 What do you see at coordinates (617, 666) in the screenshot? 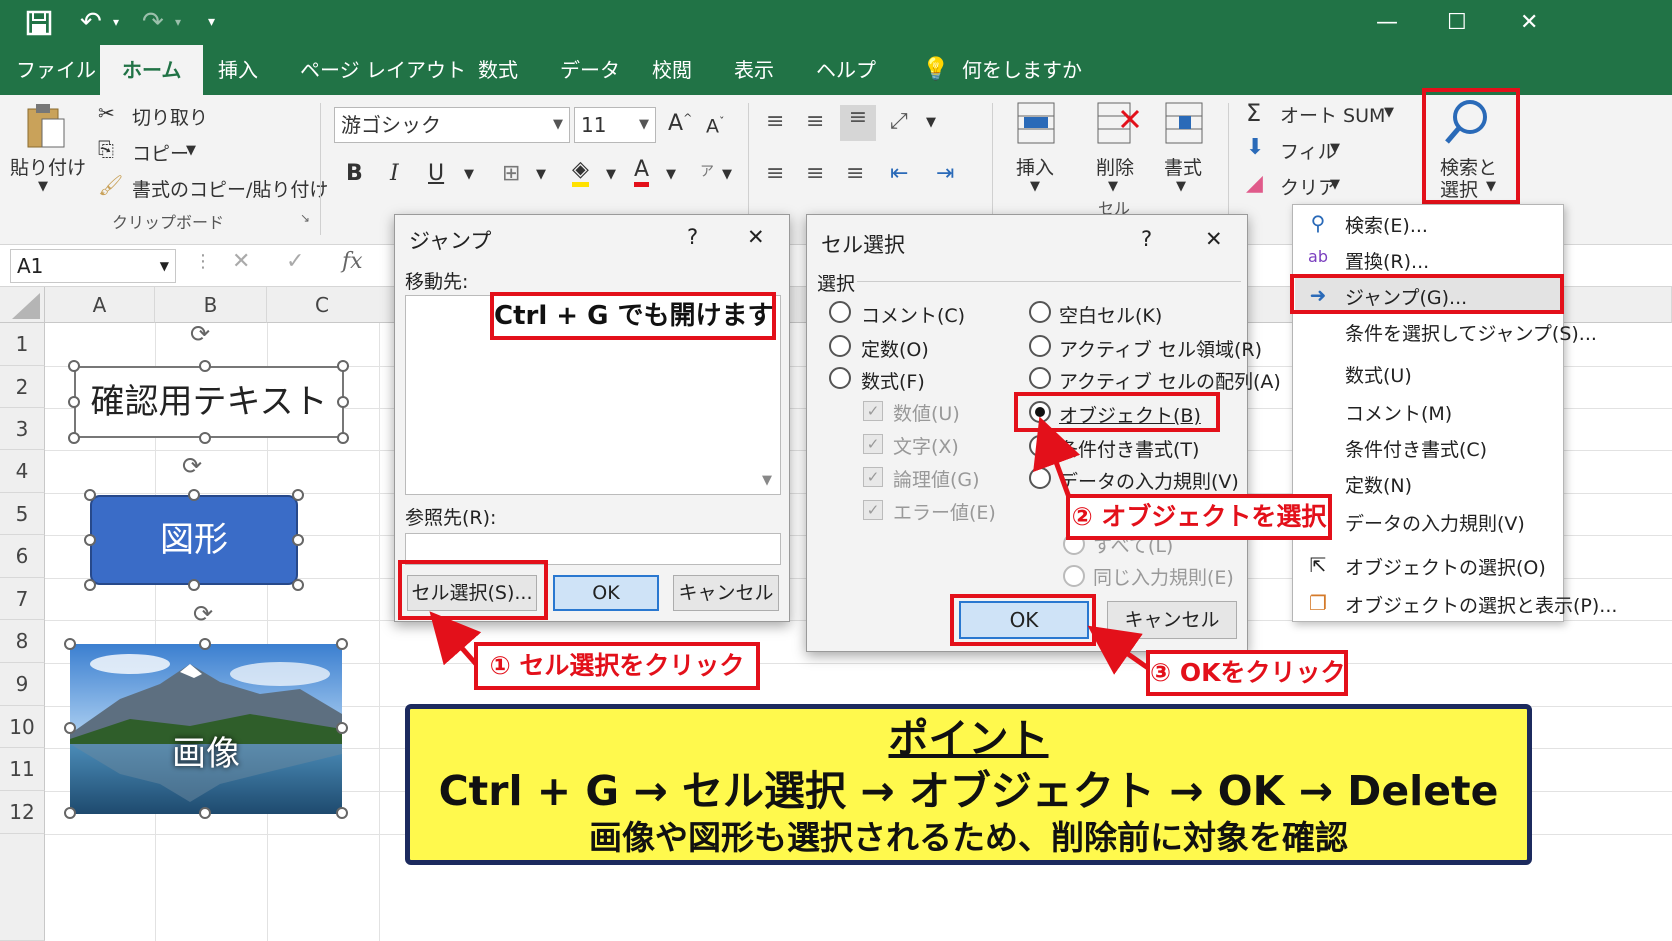
I see `step1-callout: ① セル選択をクリック` at bounding box center [617, 666].